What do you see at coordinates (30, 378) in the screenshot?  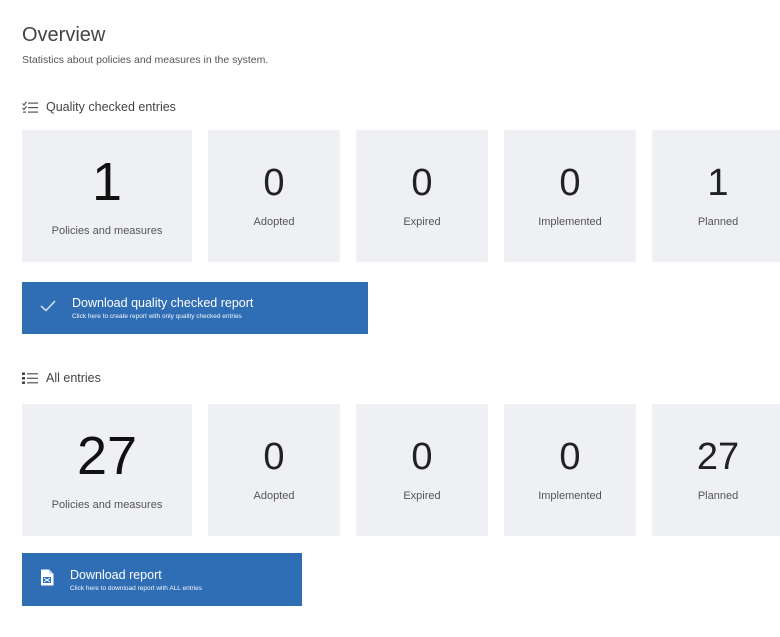 I see `list-icon` at bounding box center [30, 378].